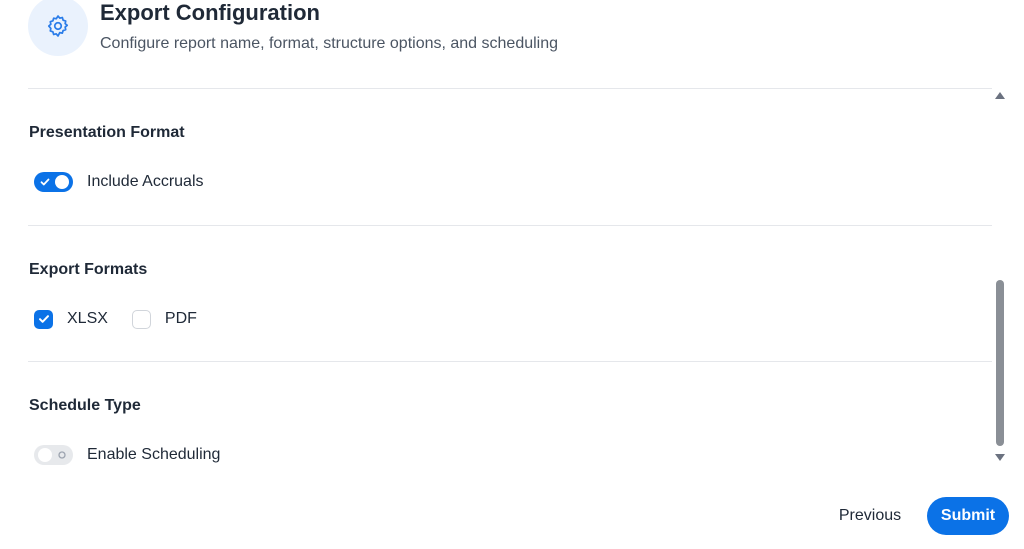  Describe the element at coordinates (88, 269) in the screenshot. I see `section-title: Export Formats` at that location.